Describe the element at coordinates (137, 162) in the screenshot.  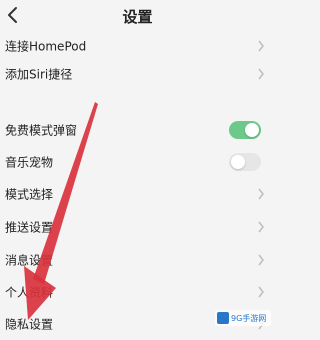
I see `settings-row-music-pet: 音乐宠物` at that location.